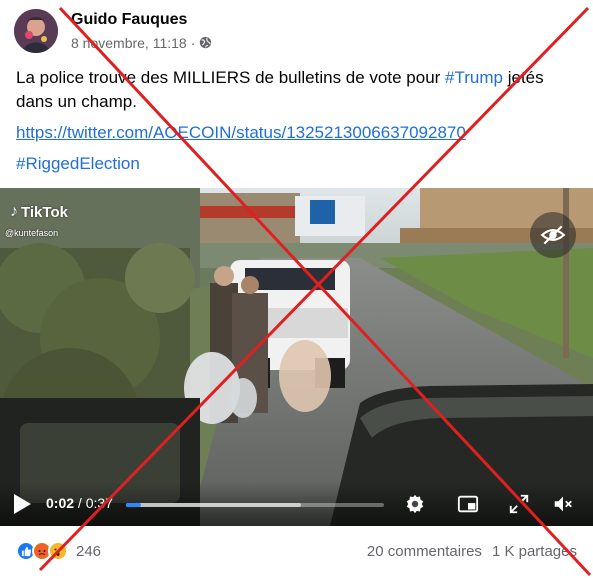  What do you see at coordinates (519, 504) in the screenshot?
I see `fullscreen-icon` at bounding box center [519, 504].